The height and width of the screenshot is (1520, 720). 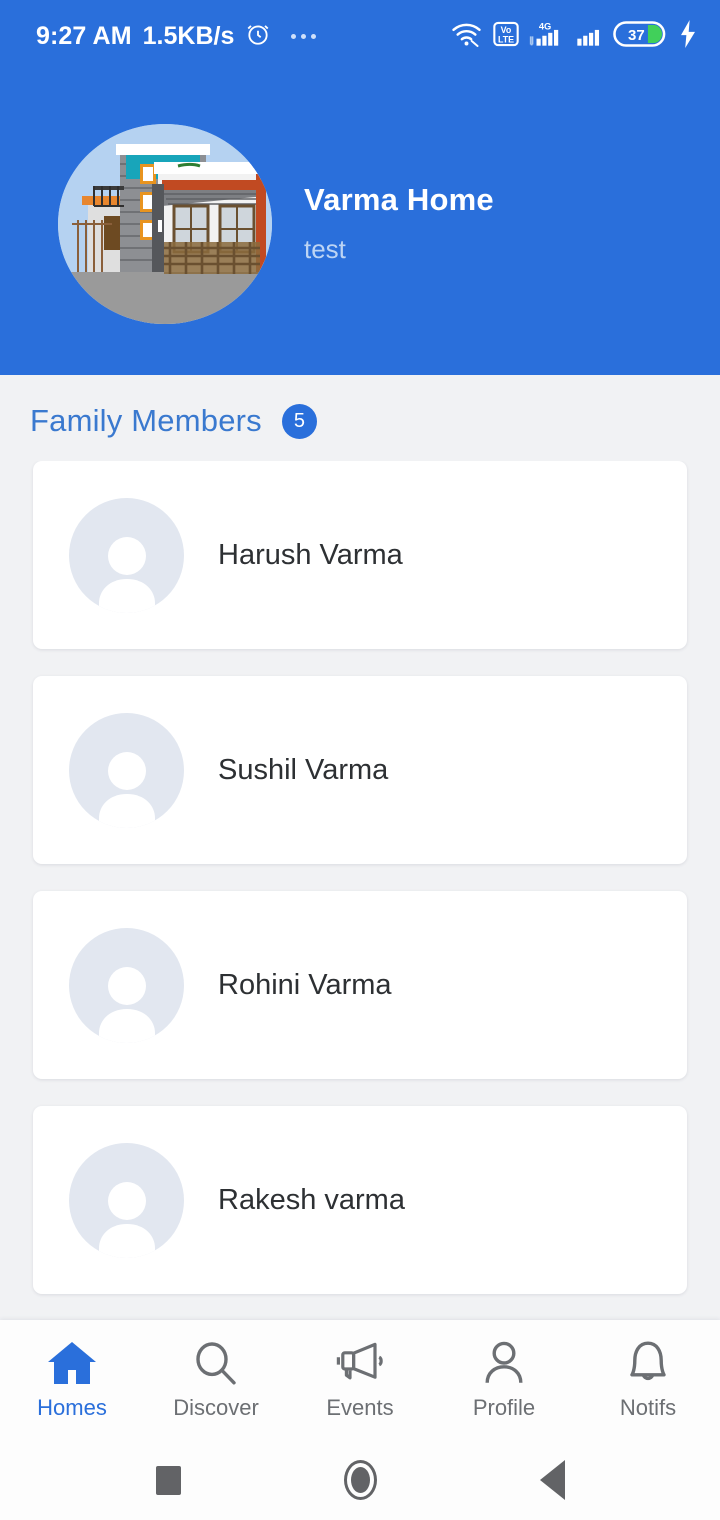 I want to click on tab-homes: Homes, so click(x=72, y=1380).